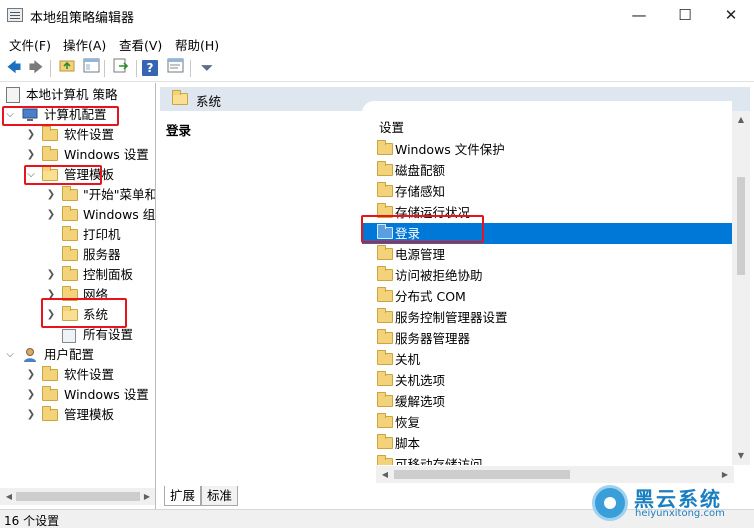 Image resolution: width=754 pixels, height=528 pixels. I want to click on settings-list-item: 电源管理, so click(547, 254).